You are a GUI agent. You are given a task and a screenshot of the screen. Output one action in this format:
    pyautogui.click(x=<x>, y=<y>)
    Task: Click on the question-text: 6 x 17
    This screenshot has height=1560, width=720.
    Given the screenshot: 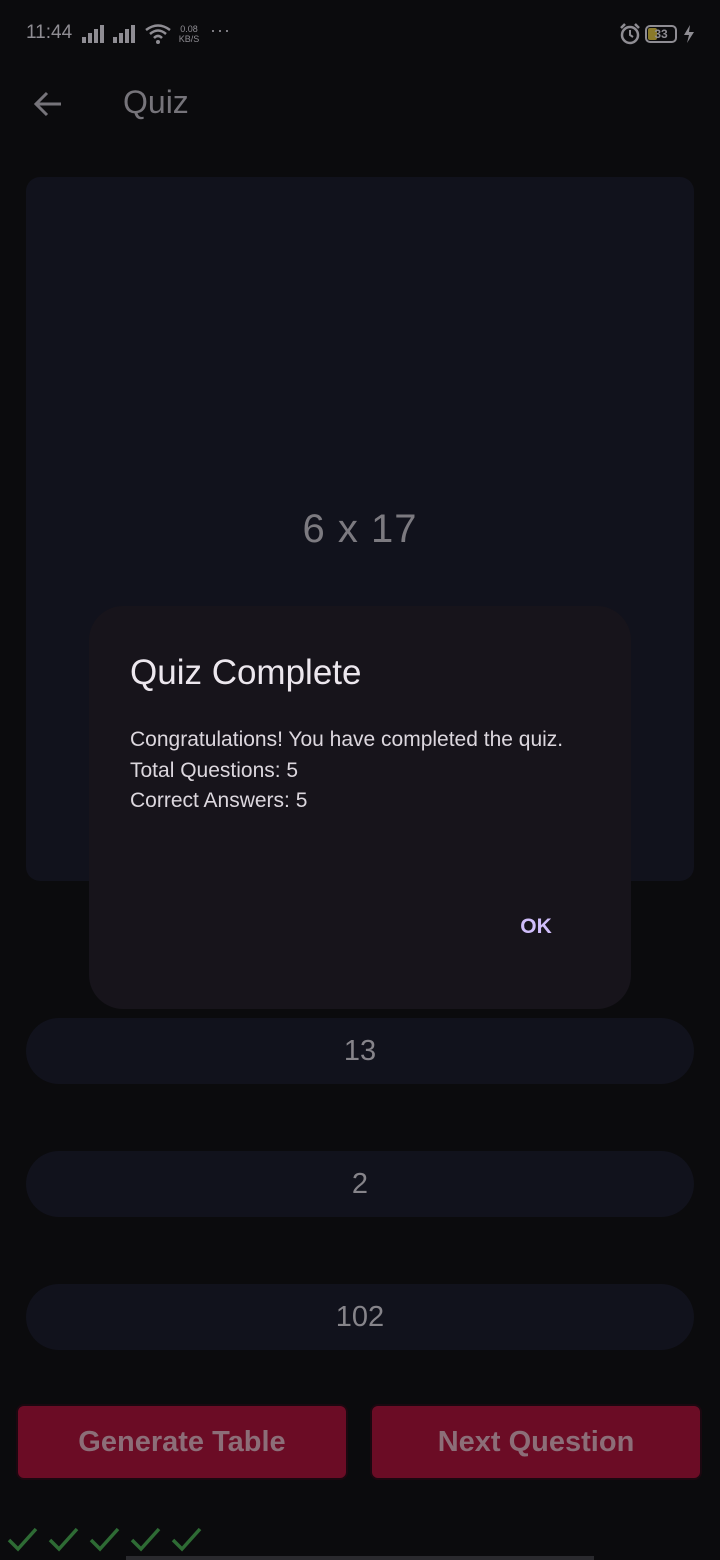 What is the action you would take?
    pyautogui.click(x=360, y=529)
    